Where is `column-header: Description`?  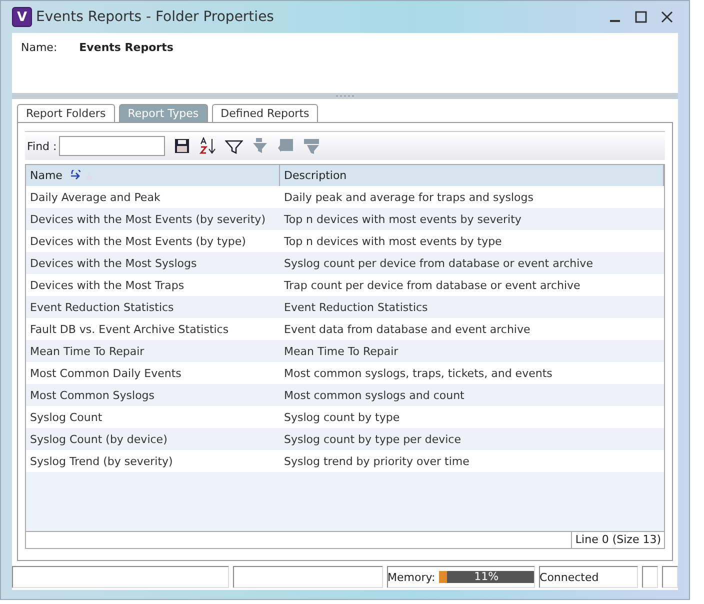 column-header: Description is located at coordinates (315, 175).